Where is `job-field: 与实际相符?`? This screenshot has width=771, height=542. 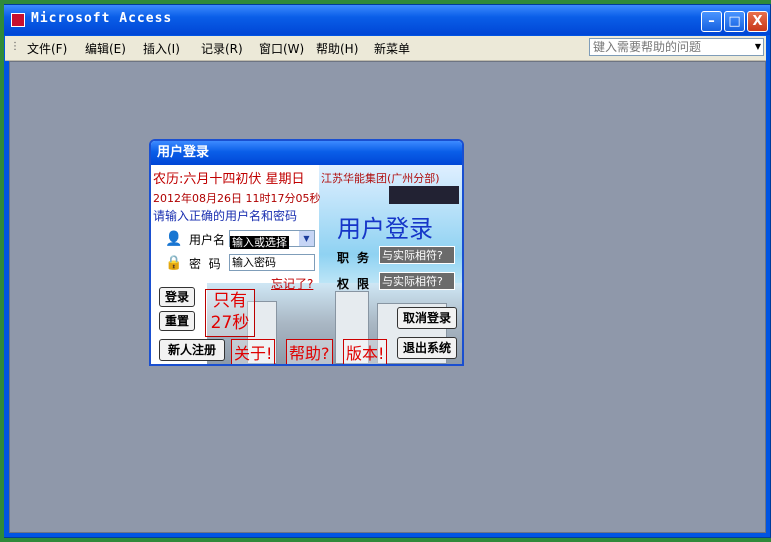 job-field: 与实际相符? is located at coordinates (417, 255).